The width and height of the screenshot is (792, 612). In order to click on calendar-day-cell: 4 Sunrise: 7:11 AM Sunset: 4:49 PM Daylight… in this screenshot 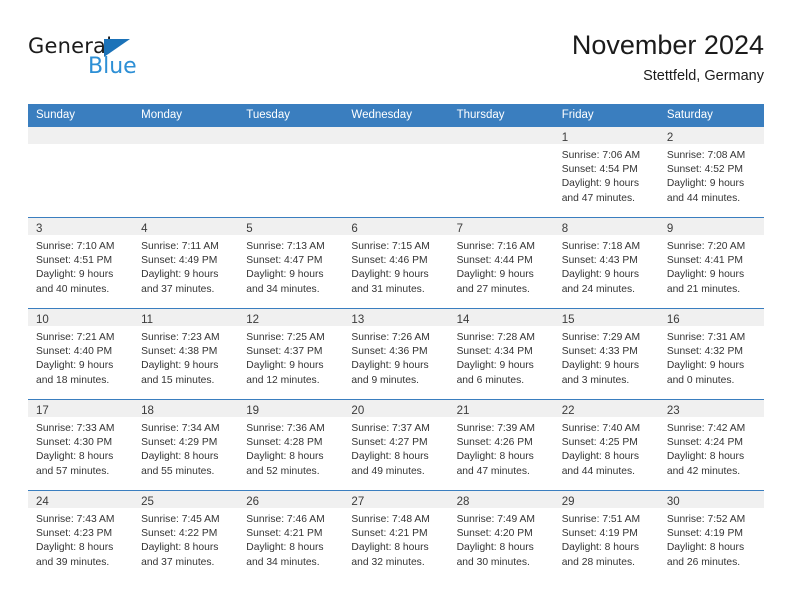, I will do `click(186, 263)`.